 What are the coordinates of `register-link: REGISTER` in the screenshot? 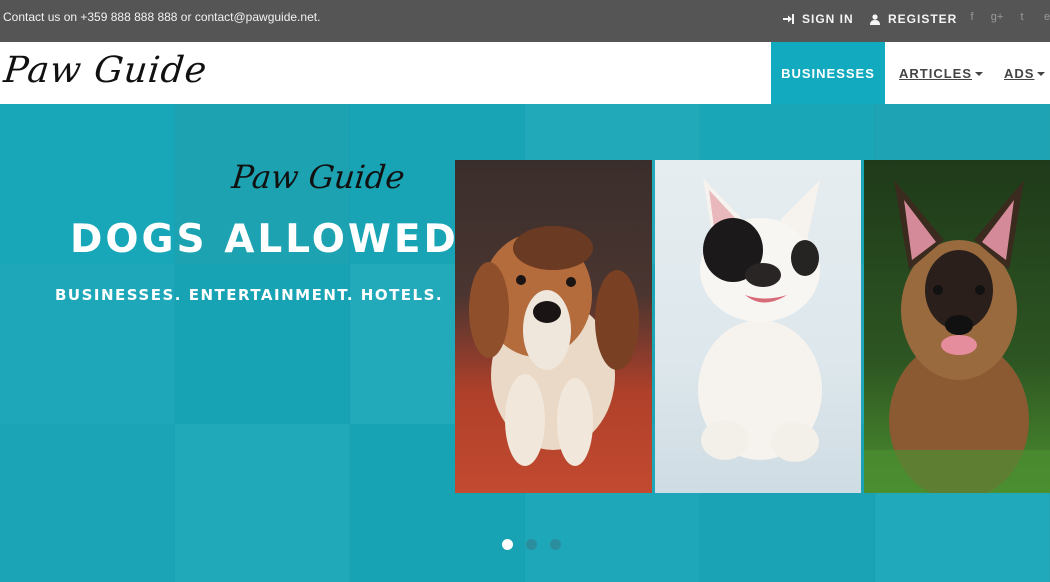 It's located at (913, 19).